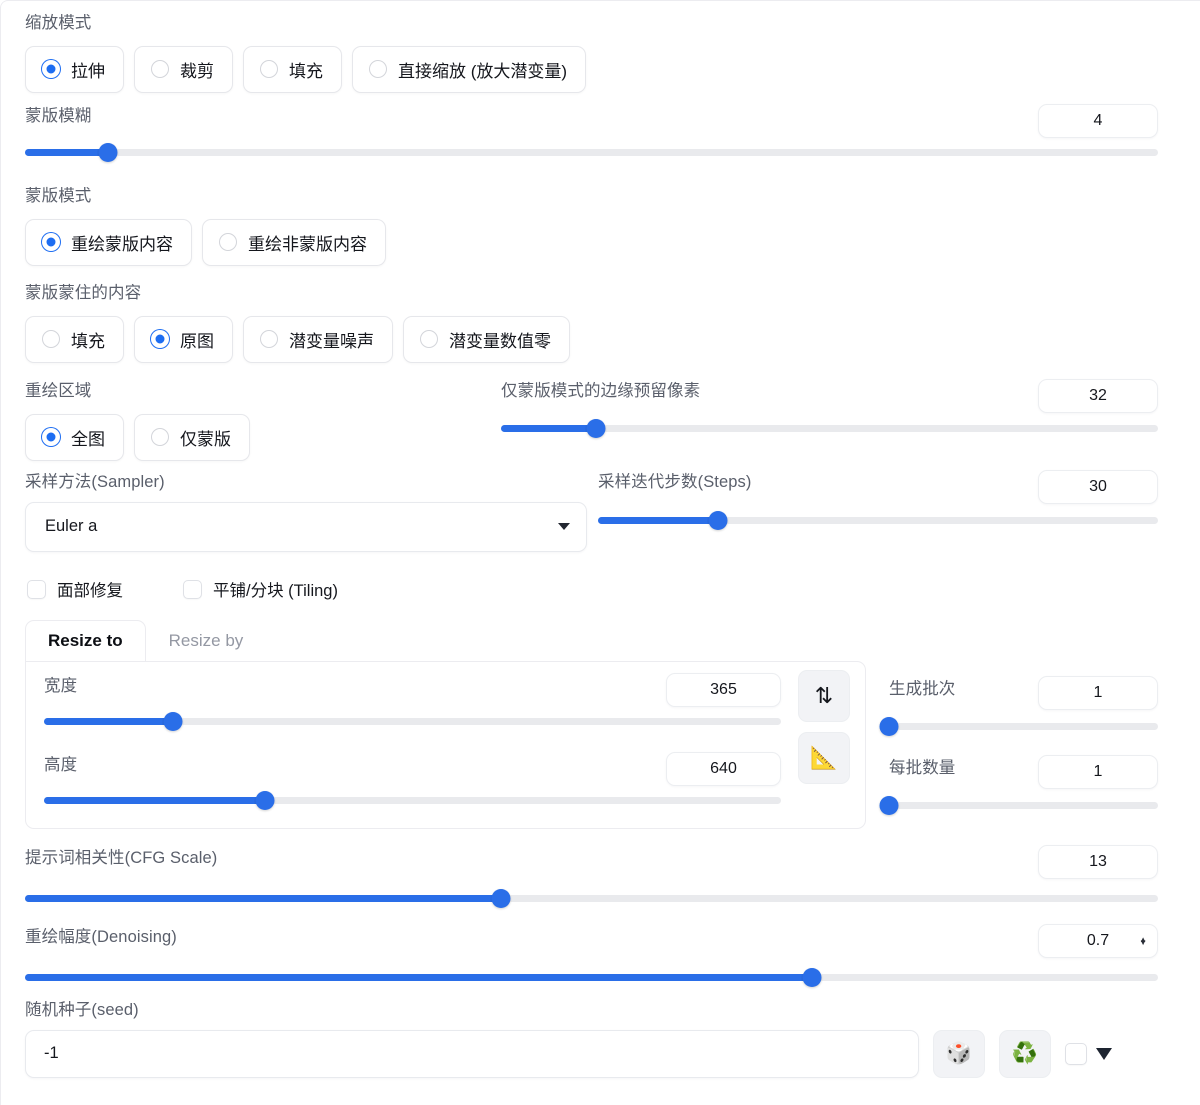 Image resolution: width=1200 pixels, height=1105 pixels. Describe the element at coordinates (591, 153) in the screenshot. I see `mask-blur-slider` at that location.